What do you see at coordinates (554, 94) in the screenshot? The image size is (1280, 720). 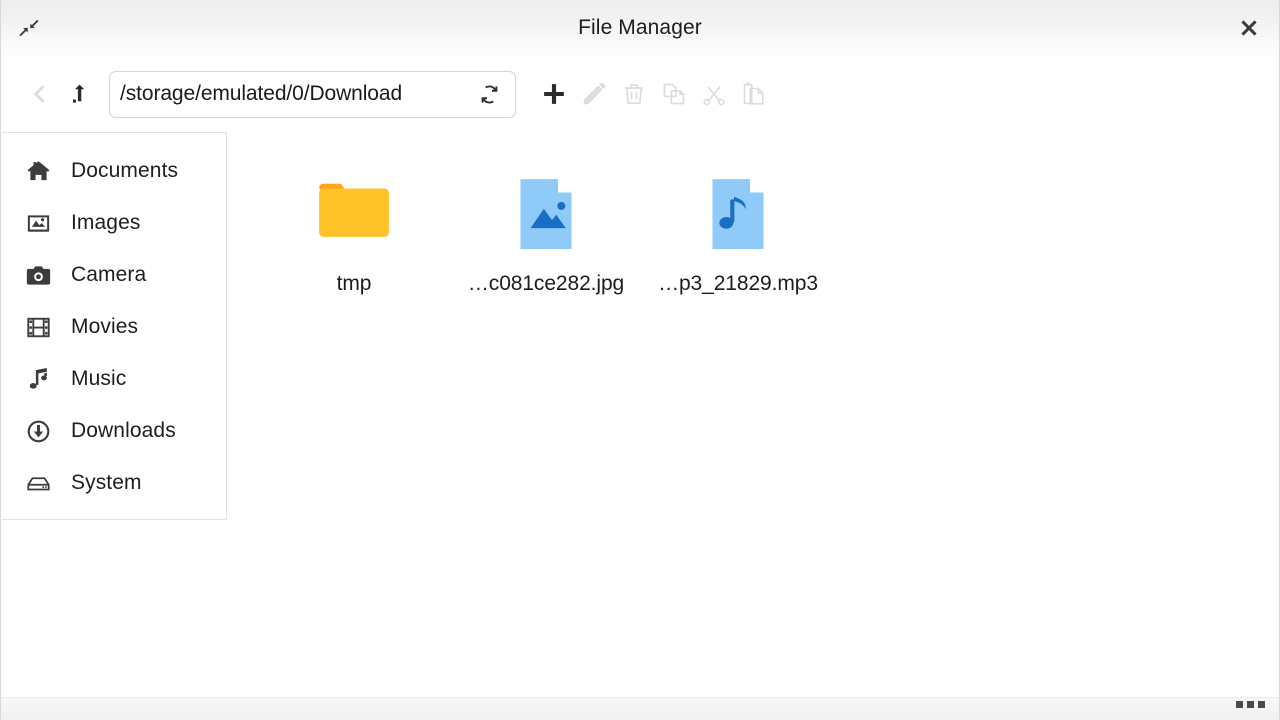 I see `add-button` at bounding box center [554, 94].